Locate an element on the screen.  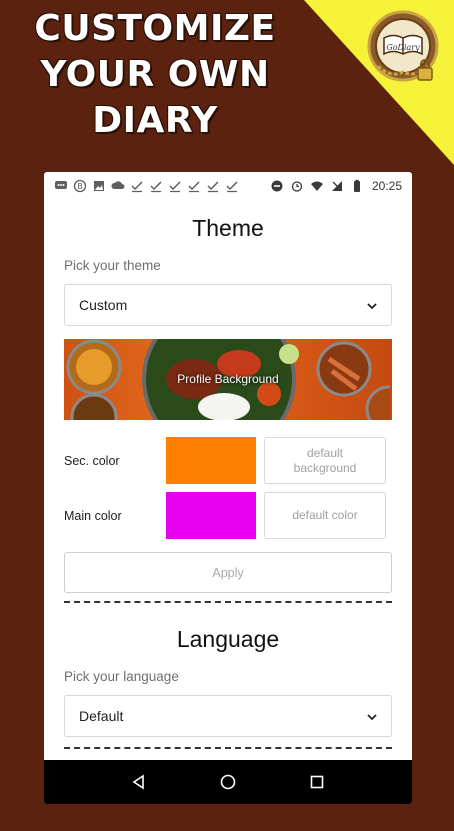
message-icon is located at coordinates (61, 184).